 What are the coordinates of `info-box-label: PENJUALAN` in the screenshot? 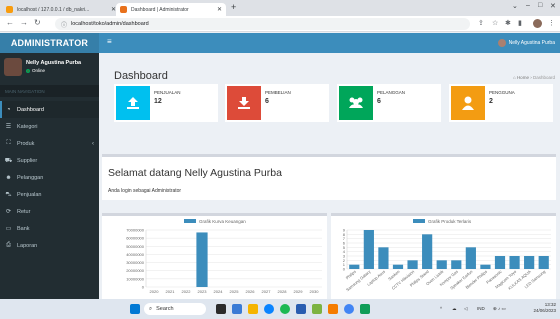 It's located at (167, 92).